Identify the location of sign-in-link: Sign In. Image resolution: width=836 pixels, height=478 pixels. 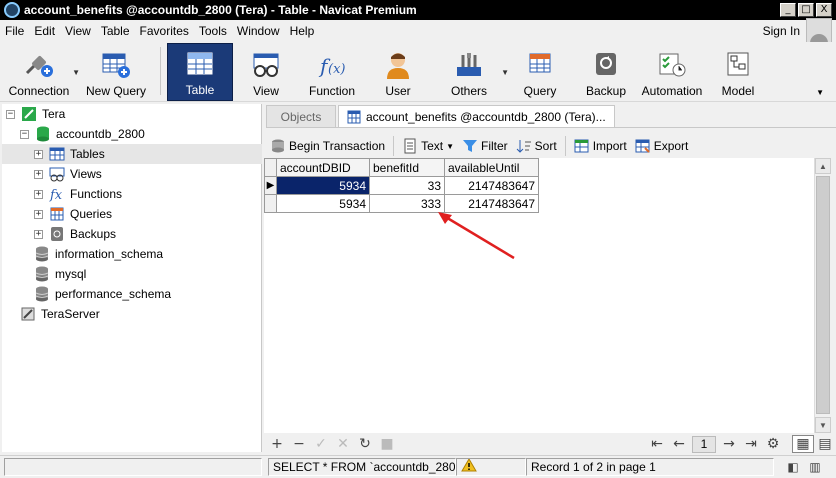
(781, 31).